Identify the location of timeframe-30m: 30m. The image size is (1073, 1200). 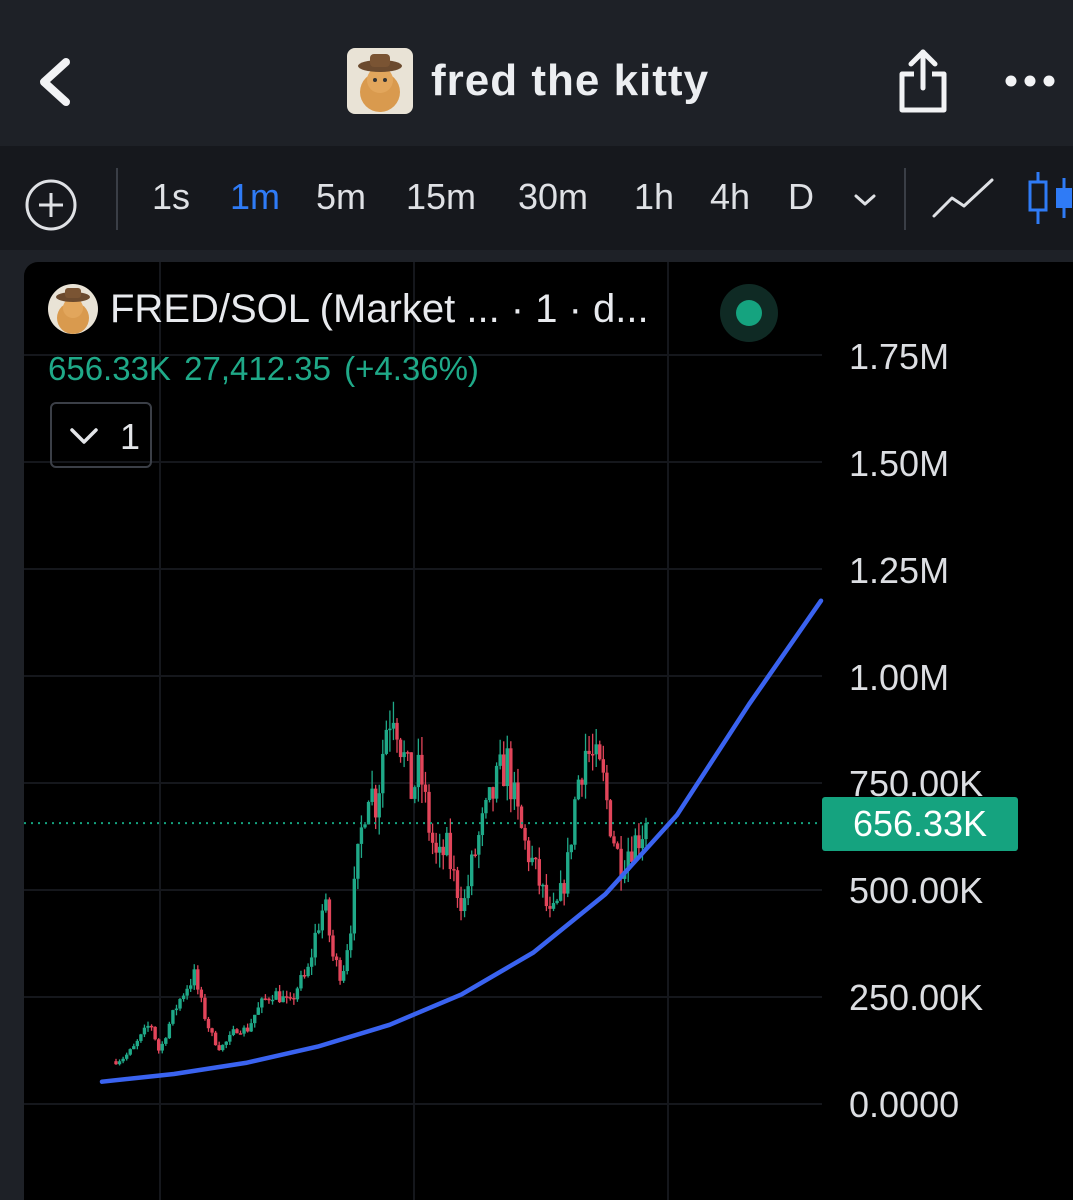
(553, 197).